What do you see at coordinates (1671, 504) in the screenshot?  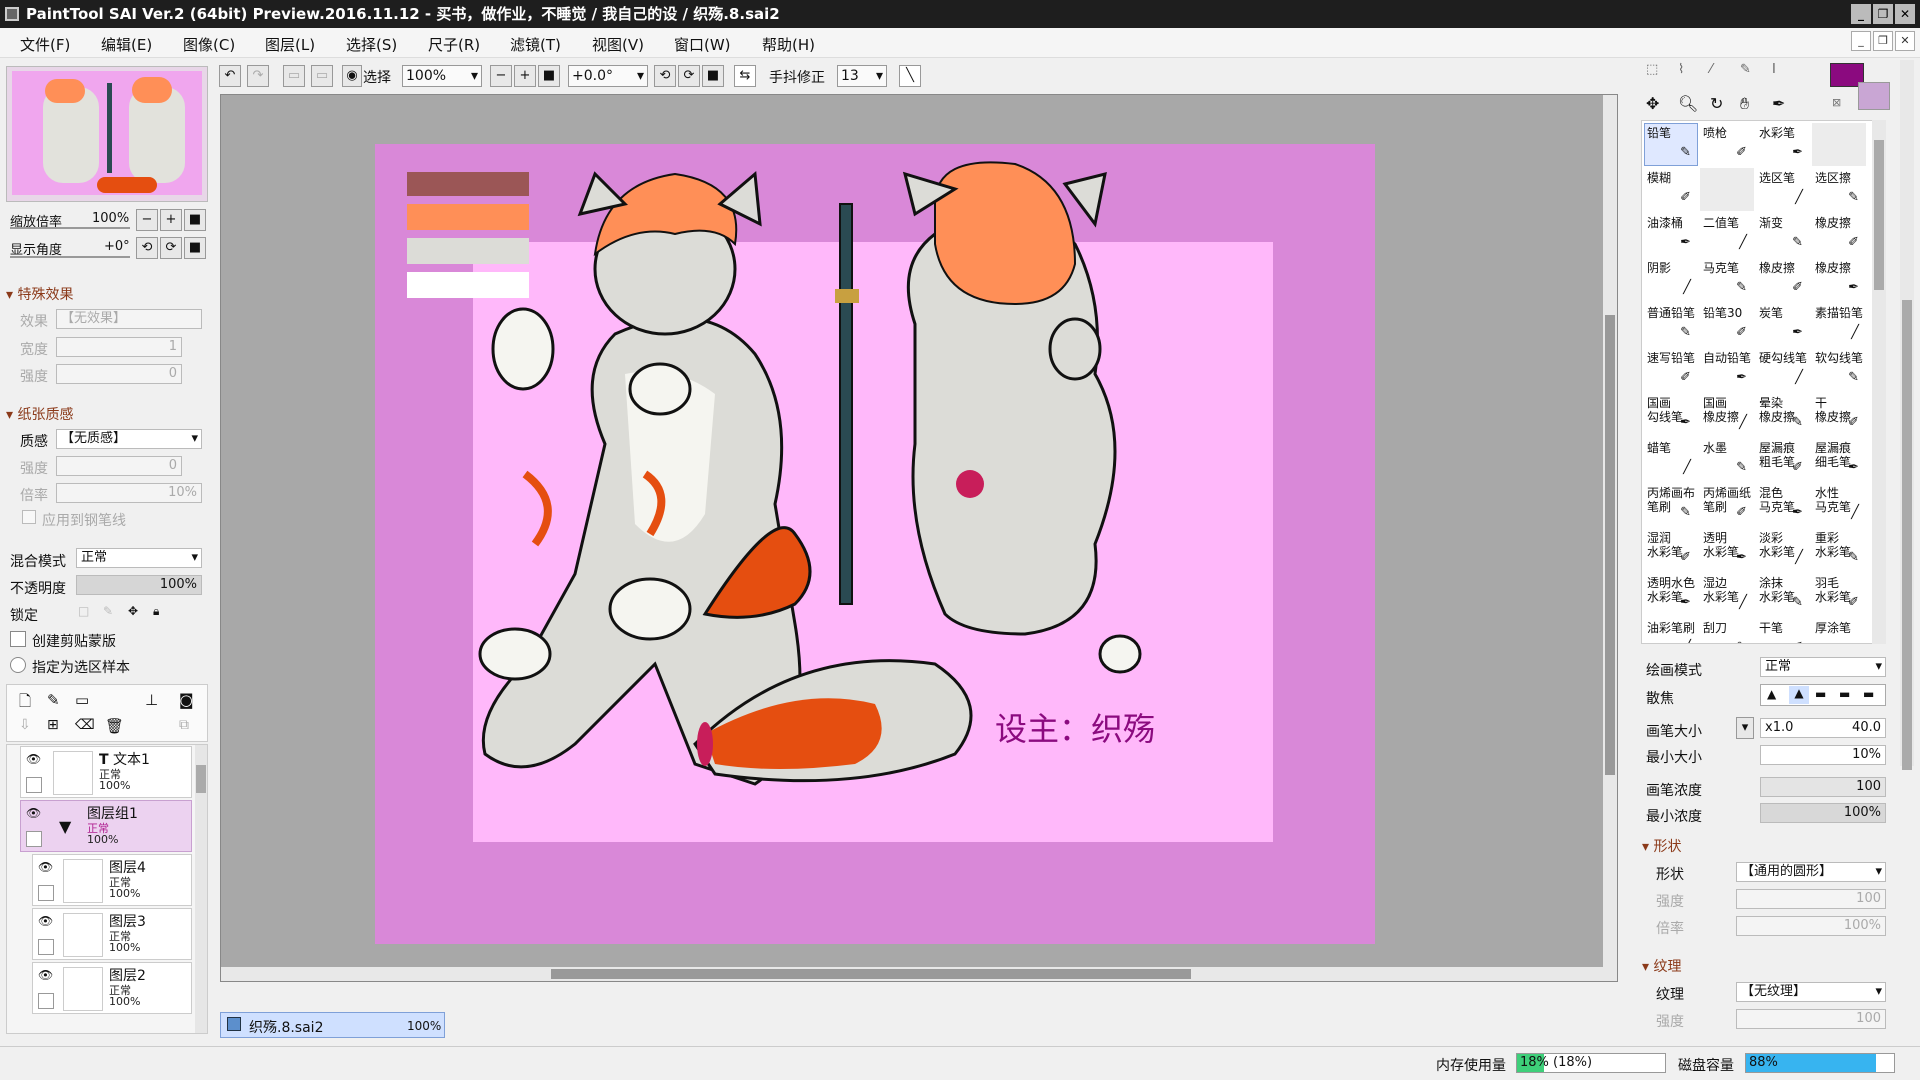 I see `brush-tool: 丙烯画布 笔刷 ✎` at bounding box center [1671, 504].